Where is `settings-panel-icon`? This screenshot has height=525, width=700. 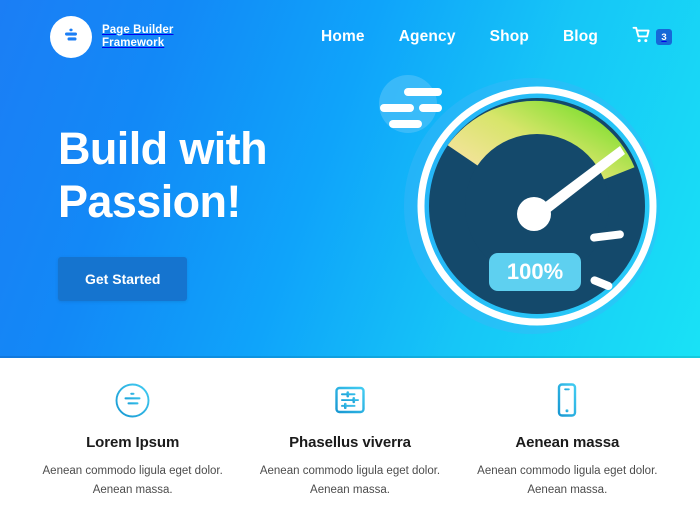 settings-panel-icon is located at coordinates (350, 400).